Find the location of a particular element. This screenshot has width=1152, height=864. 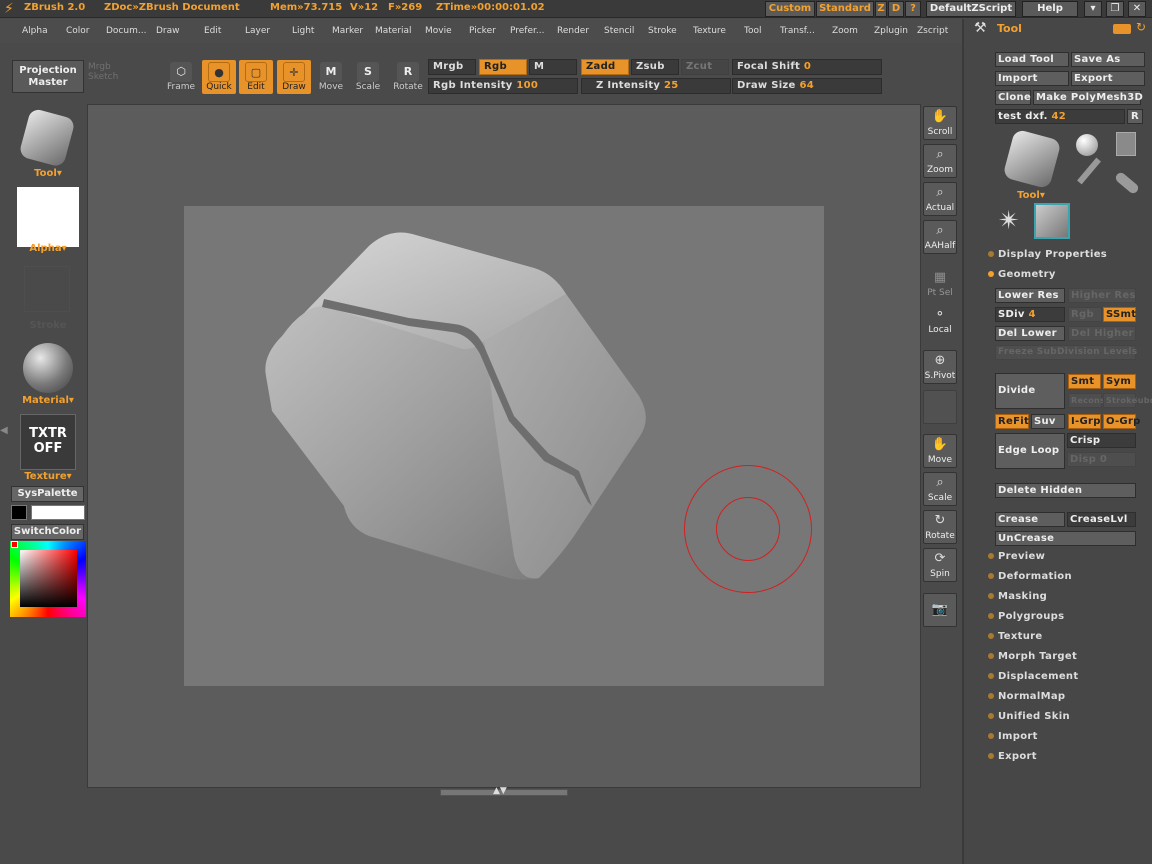

menu-item: Zscript is located at coordinates (932, 31).